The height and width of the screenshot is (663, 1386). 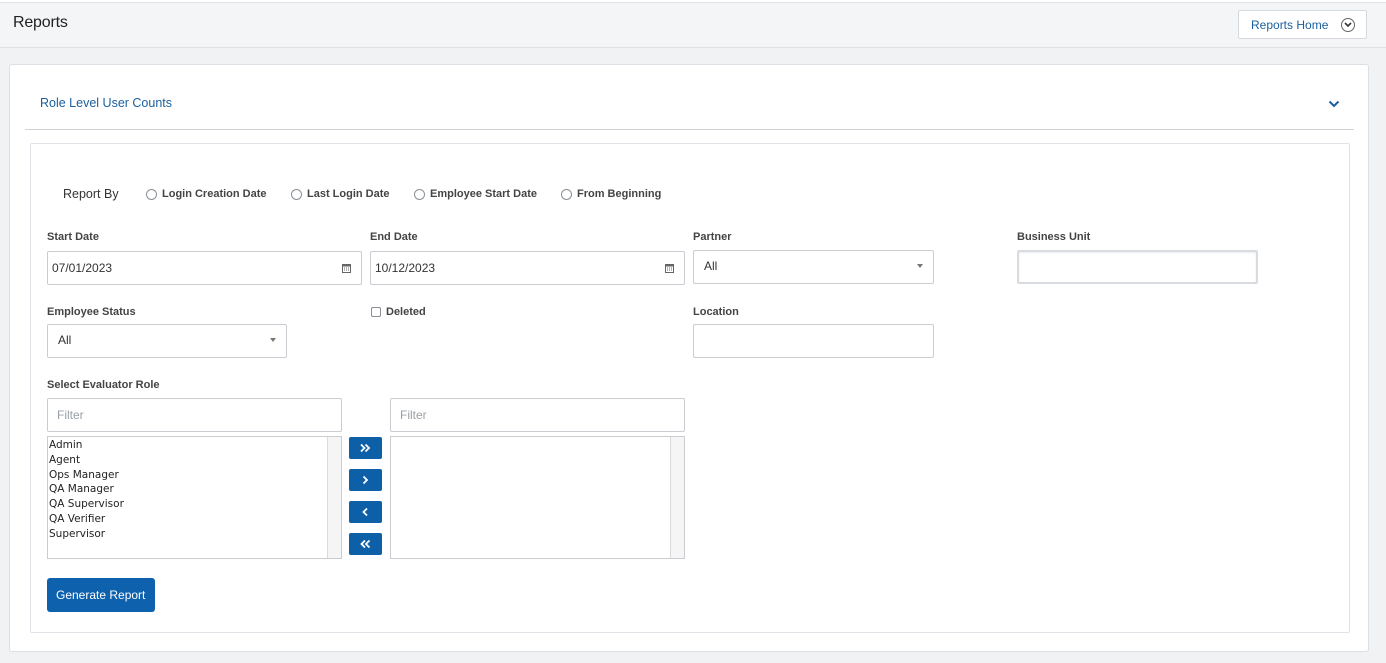 What do you see at coordinates (86, 460) in the screenshot?
I see `list-item: Agent` at bounding box center [86, 460].